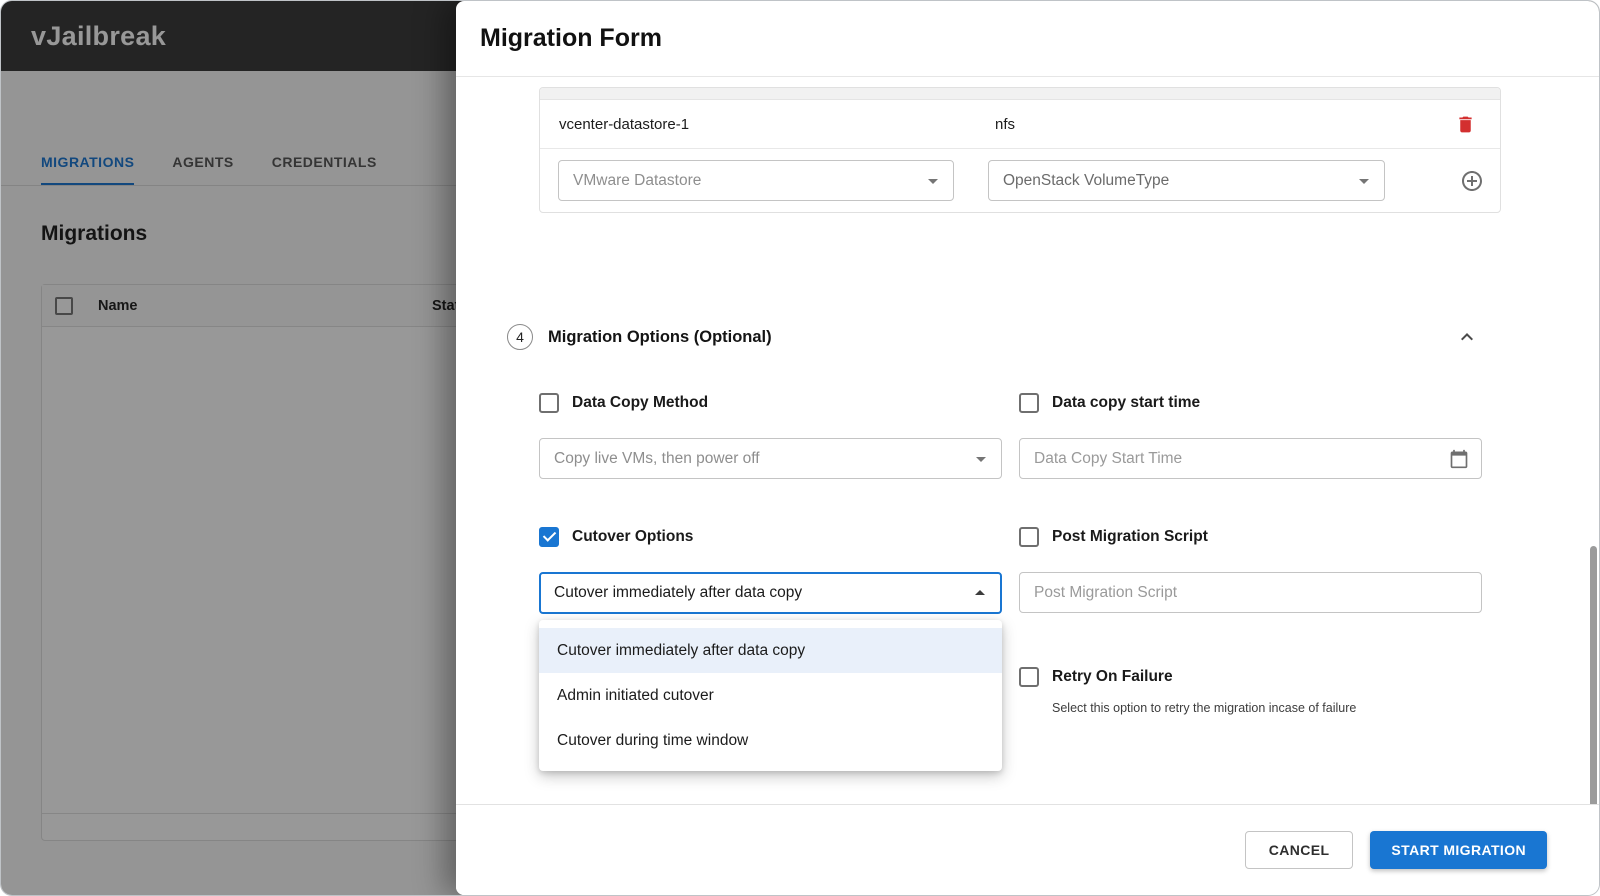 This screenshot has height=896, width=1600. Describe the element at coordinates (1250, 403) in the screenshot. I see `data-copy-start-time-row: Data copy start time` at that location.